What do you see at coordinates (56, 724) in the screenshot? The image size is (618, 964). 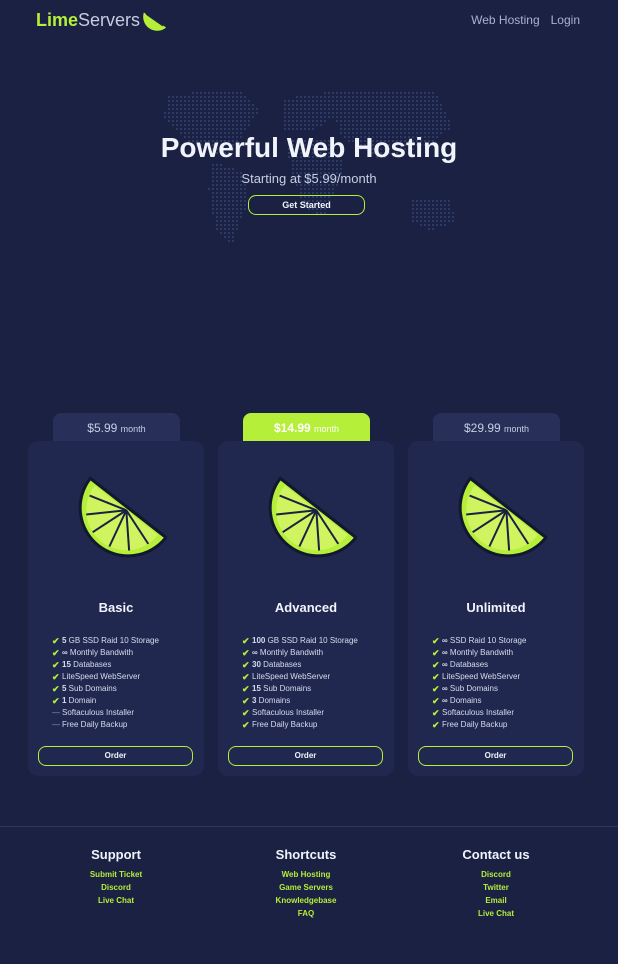 I see `dash-icon: —` at bounding box center [56, 724].